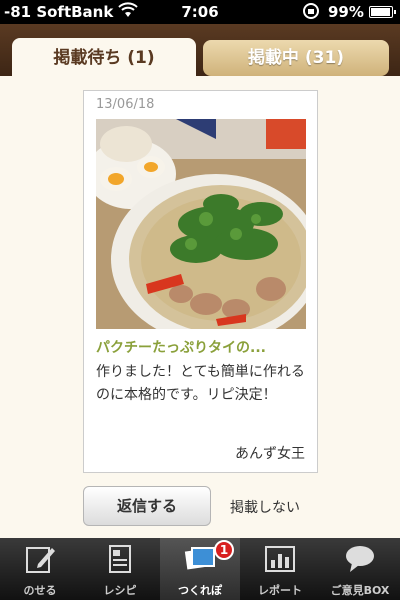  I want to click on tab-noseru: のせる, so click(40, 569).